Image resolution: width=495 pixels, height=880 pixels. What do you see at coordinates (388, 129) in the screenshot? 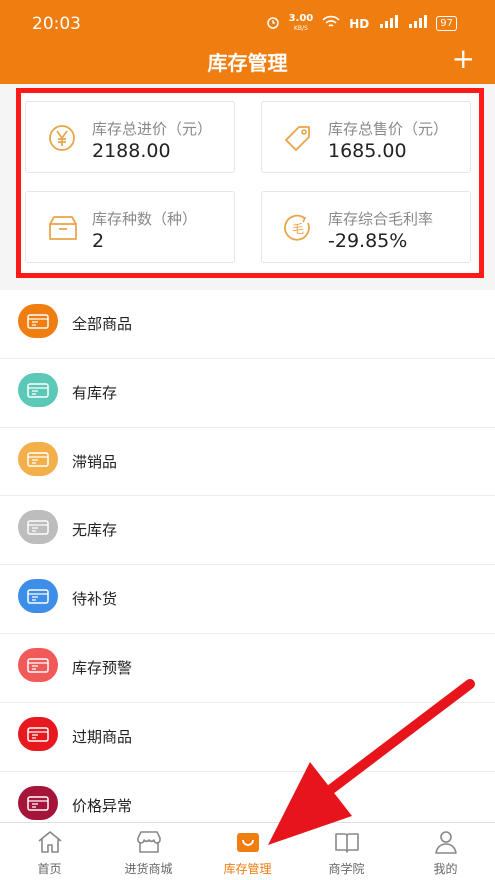
I see `summary-label: 库存总售价（元）` at bounding box center [388, 129].